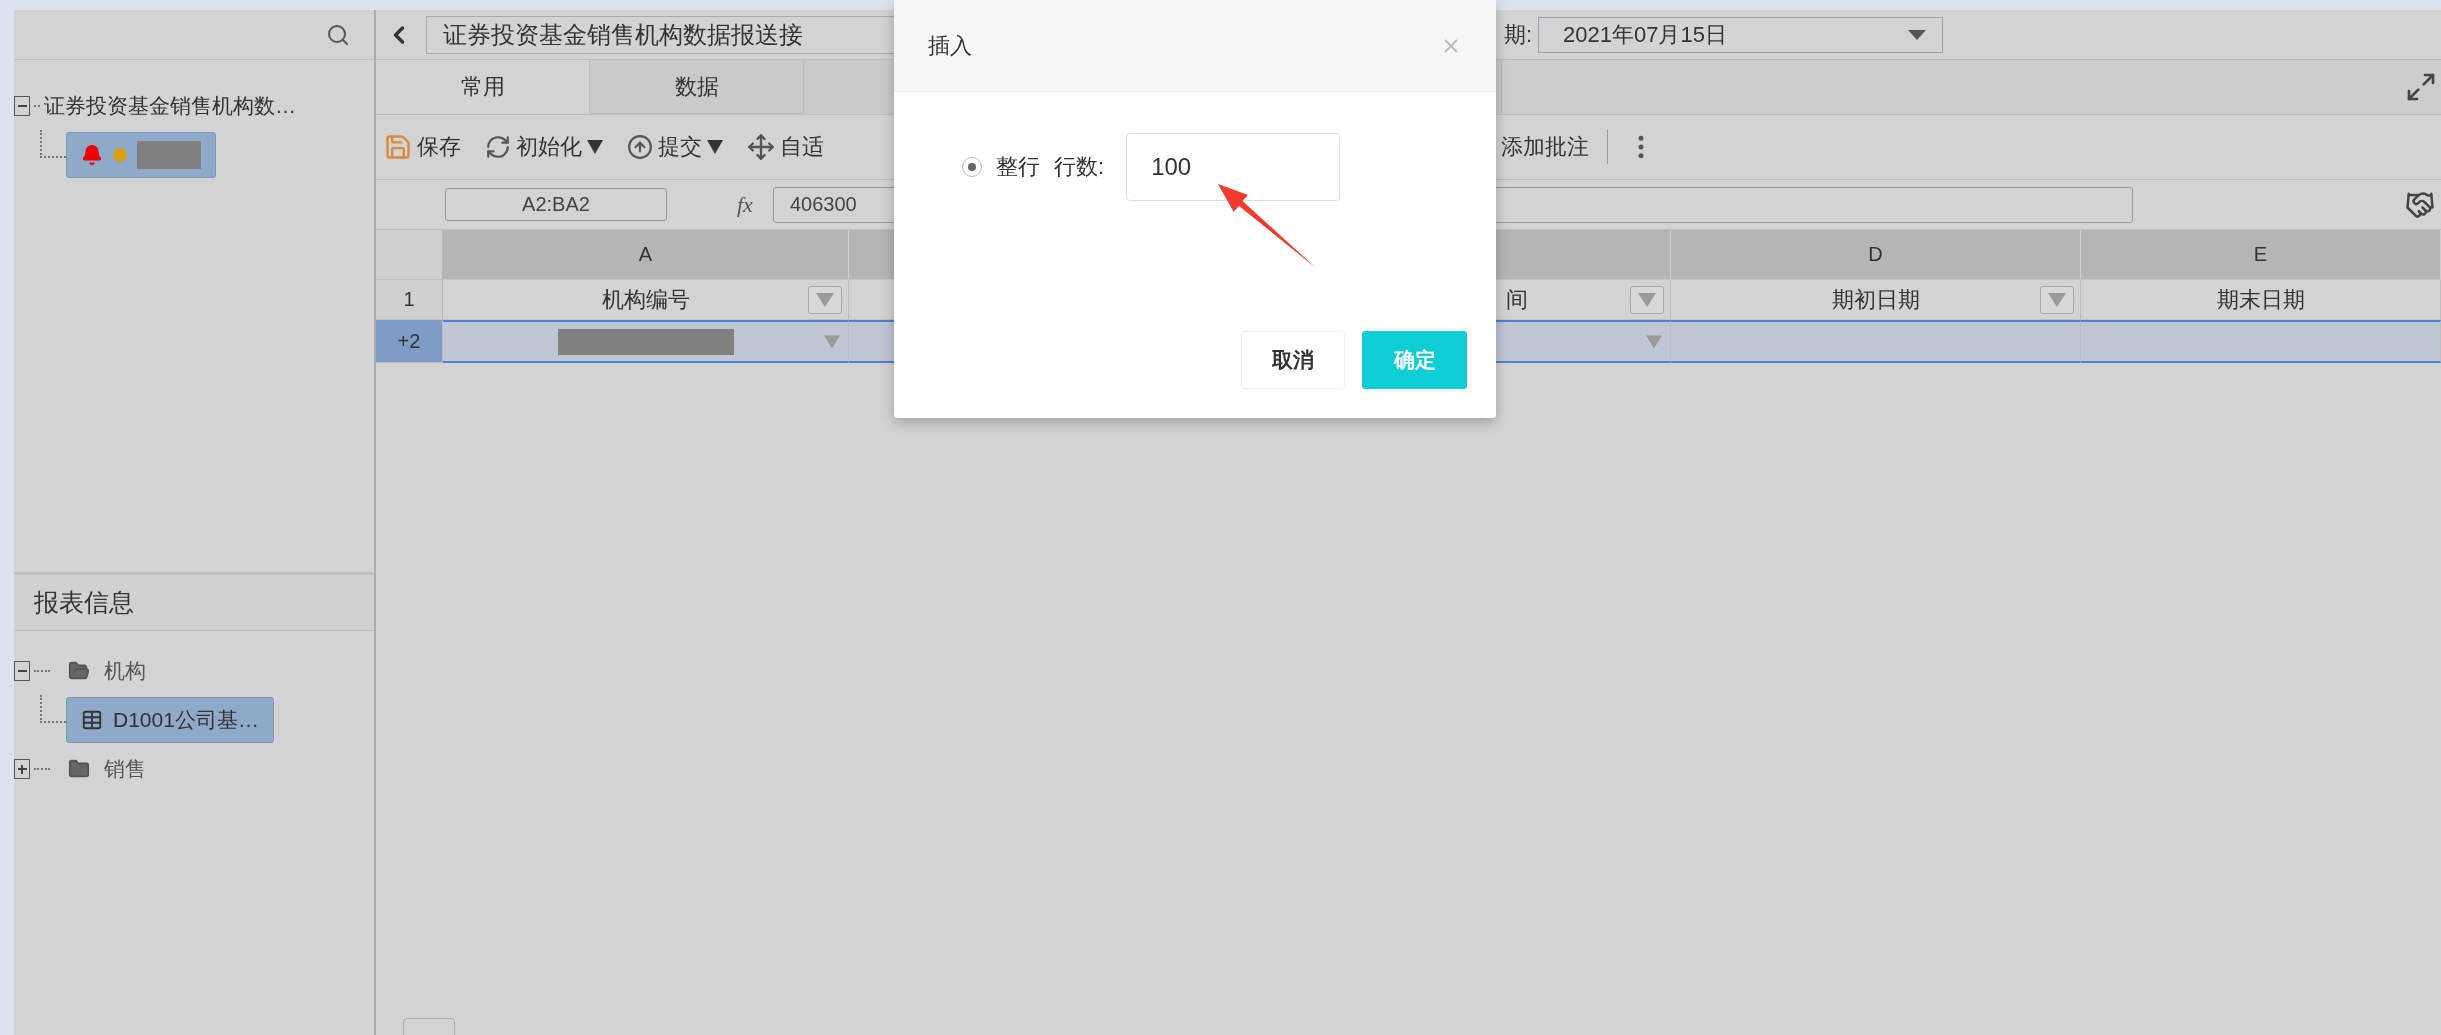 The height and width of the screenshot is (1035, 2441). Describe the element at coordinates (761, 147) in the screenshot. I see `move-icon` at that location.